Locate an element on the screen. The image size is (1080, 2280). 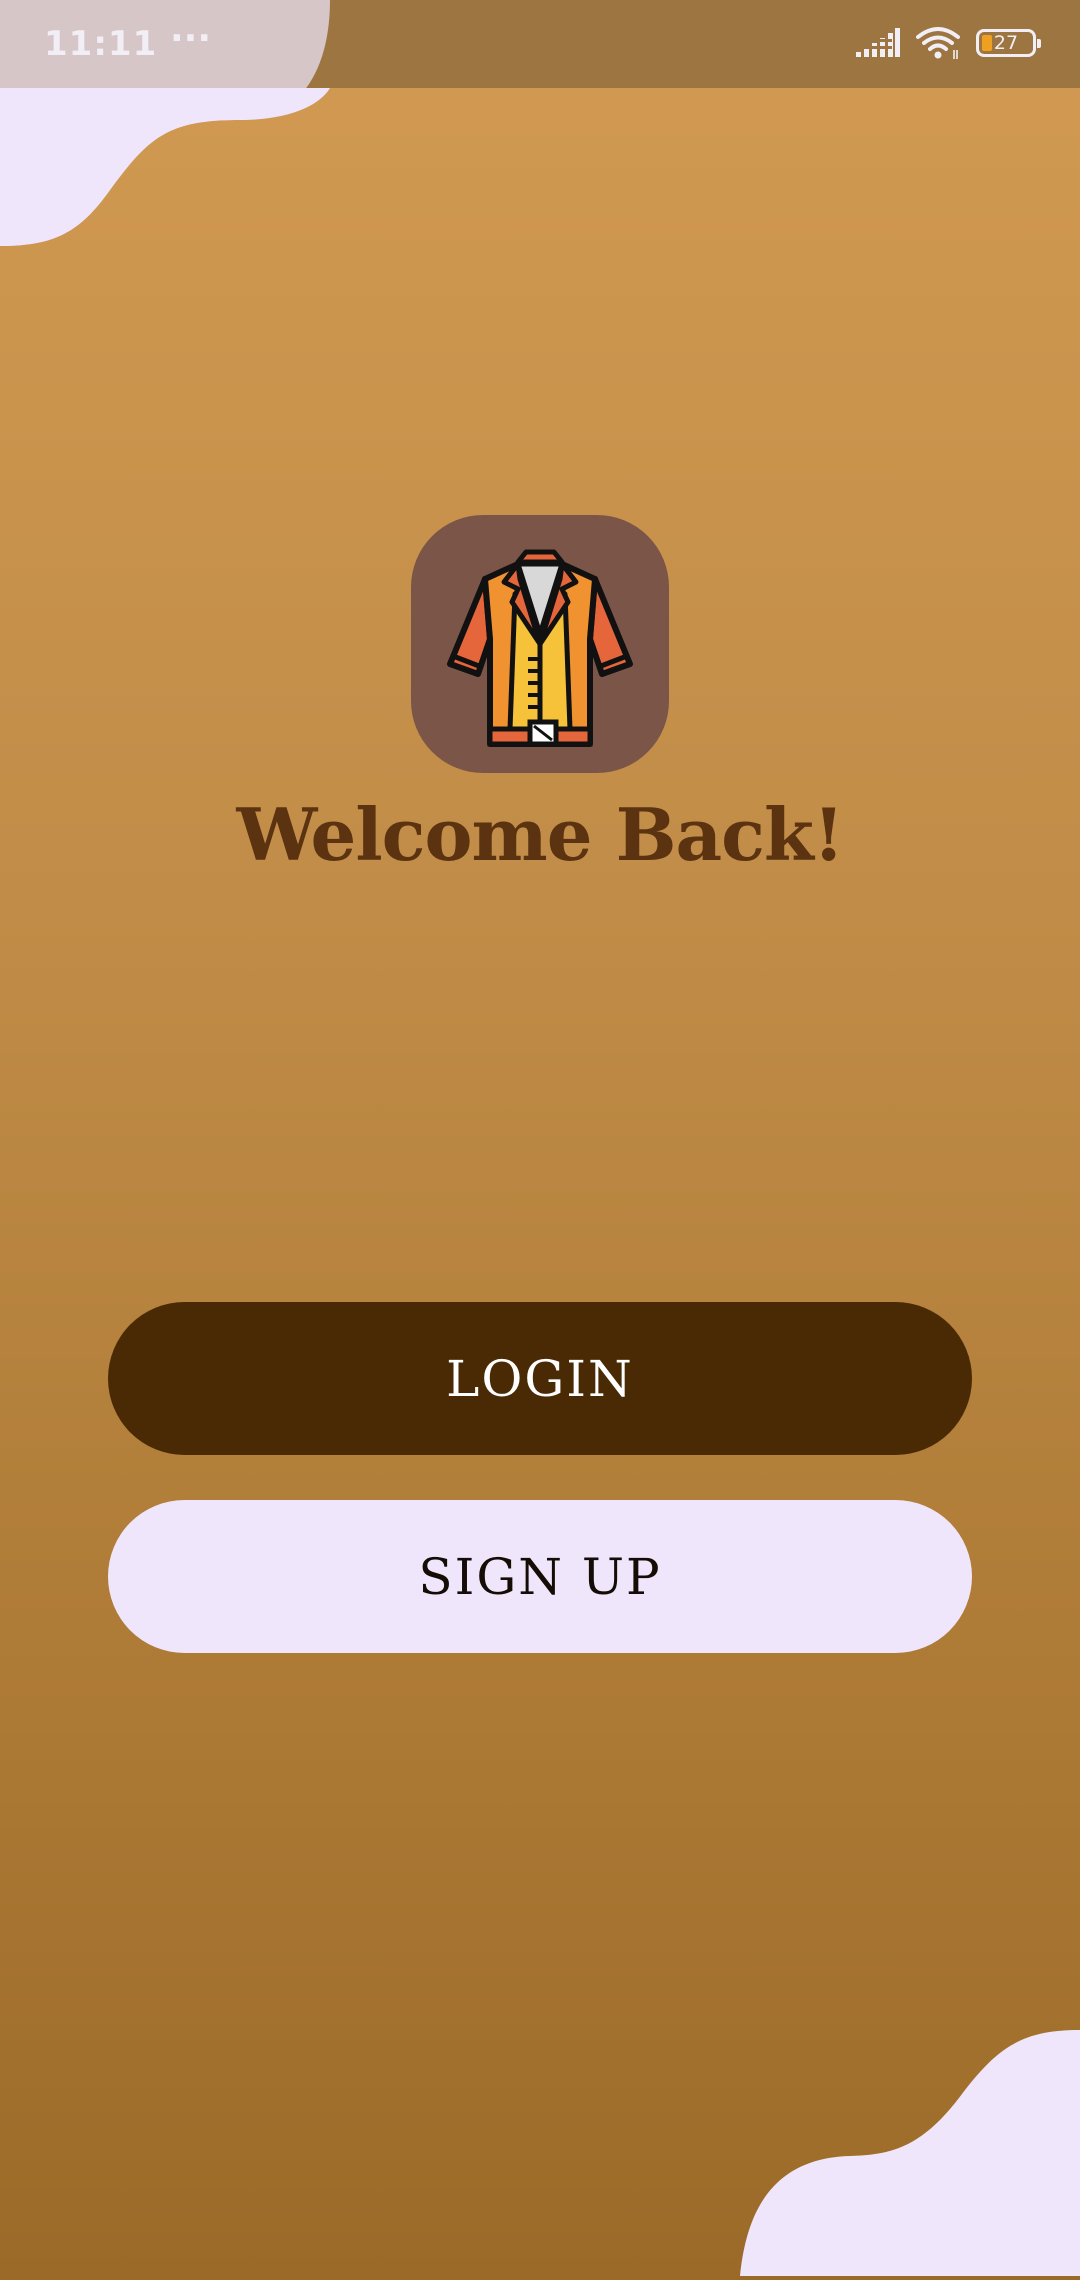
battery-level: 27 is located at coordinates (1006, 43).